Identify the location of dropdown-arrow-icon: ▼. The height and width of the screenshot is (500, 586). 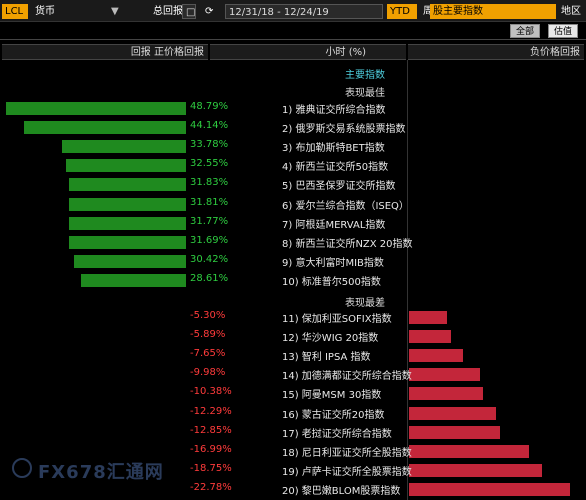
(115, 11).